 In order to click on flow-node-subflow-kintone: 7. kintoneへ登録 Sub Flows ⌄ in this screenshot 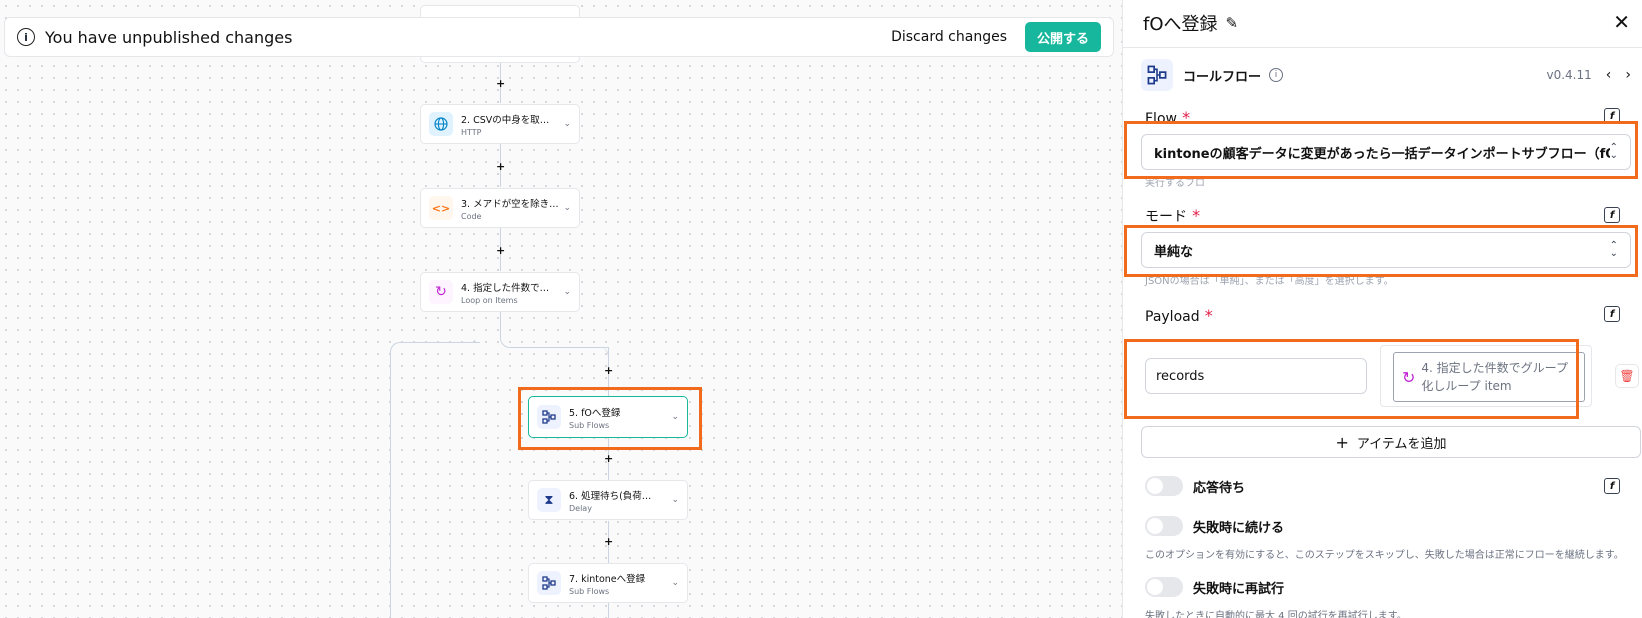, I will do `click(608, 583)`.